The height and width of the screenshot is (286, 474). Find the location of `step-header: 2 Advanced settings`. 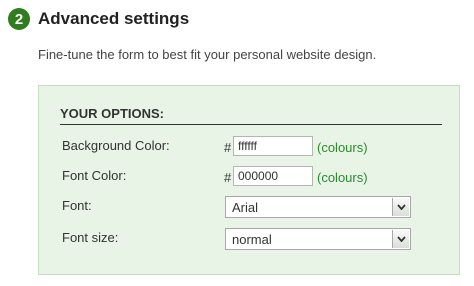

step-header: 2 Advanced settings is located at coordinates (98, 19).